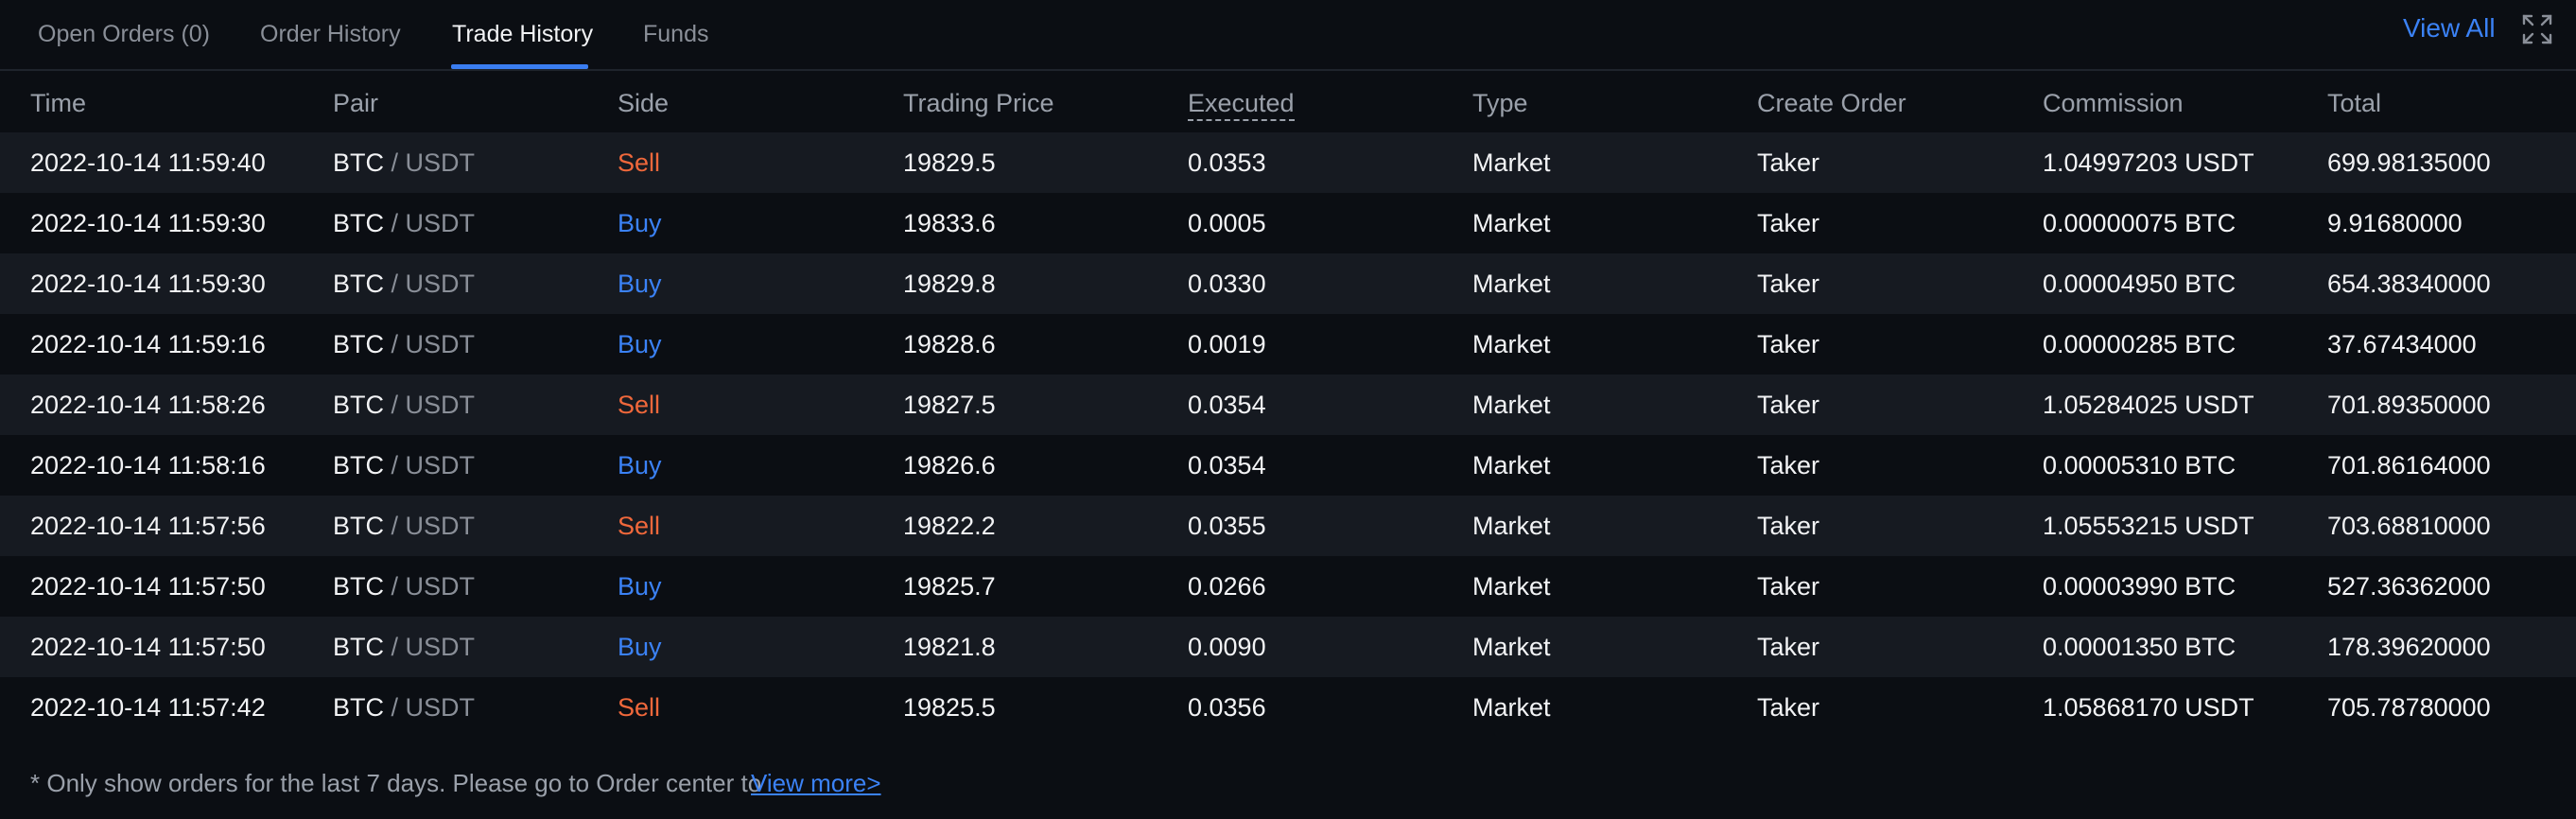  What do you see at coordinates (2409, 707) in the screenshot?
I see `cell-total: 705.78780000` at bounding box center [2409, 707].